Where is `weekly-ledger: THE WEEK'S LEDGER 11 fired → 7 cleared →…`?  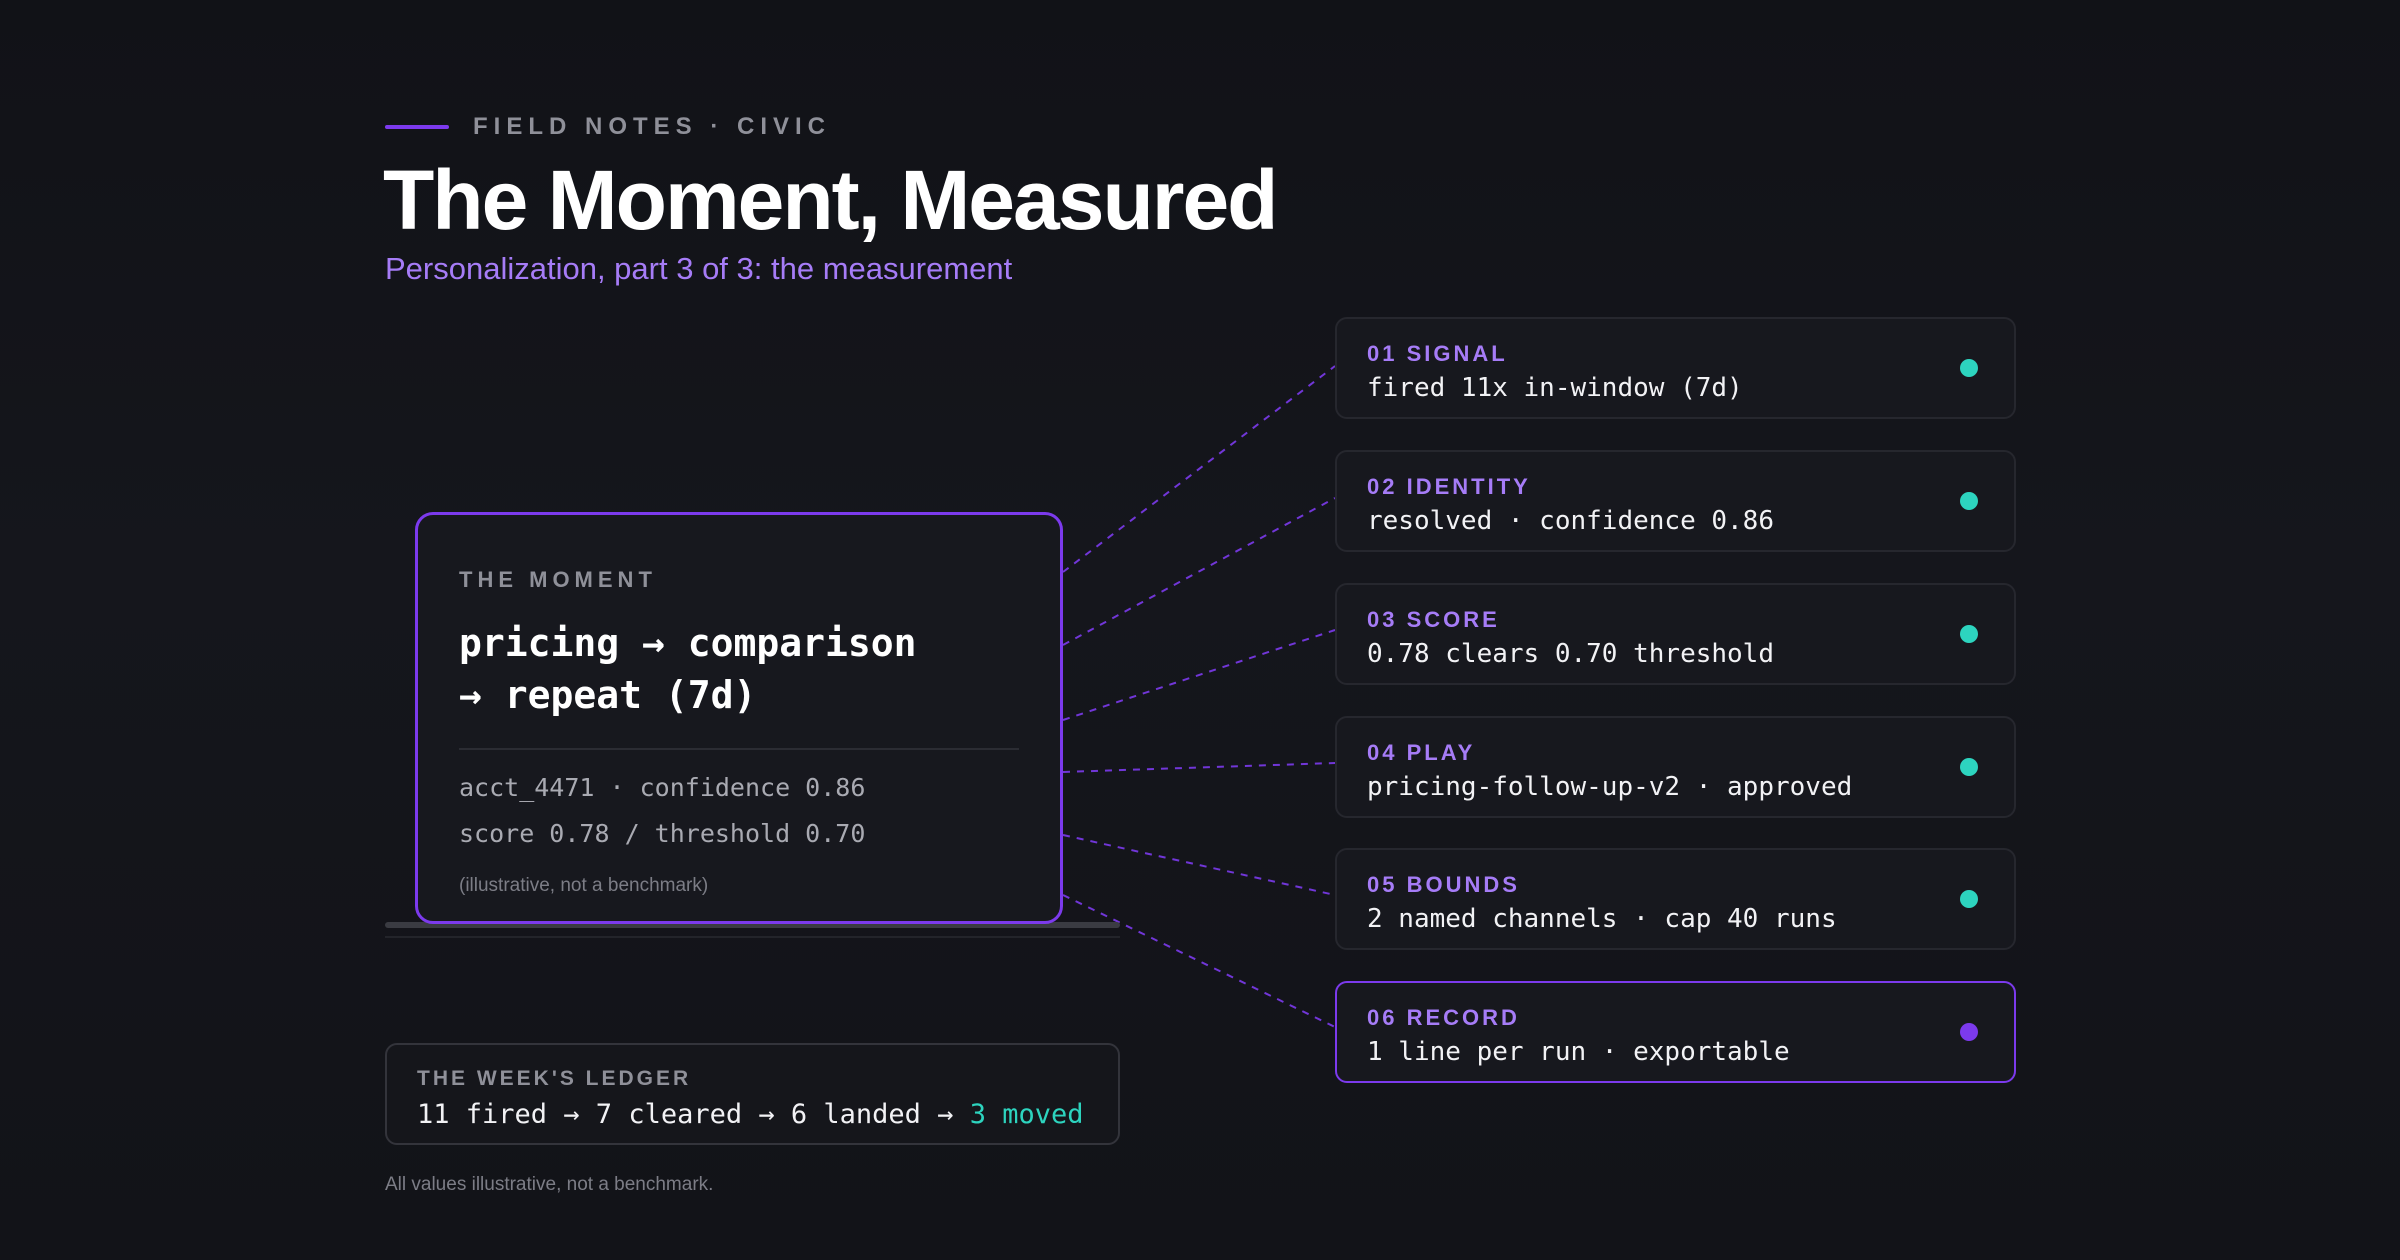
weekly-ledger: THE WEEK'S LEDGER 11 fired → 7 cleared →… is located at coordinates (752, 1094).